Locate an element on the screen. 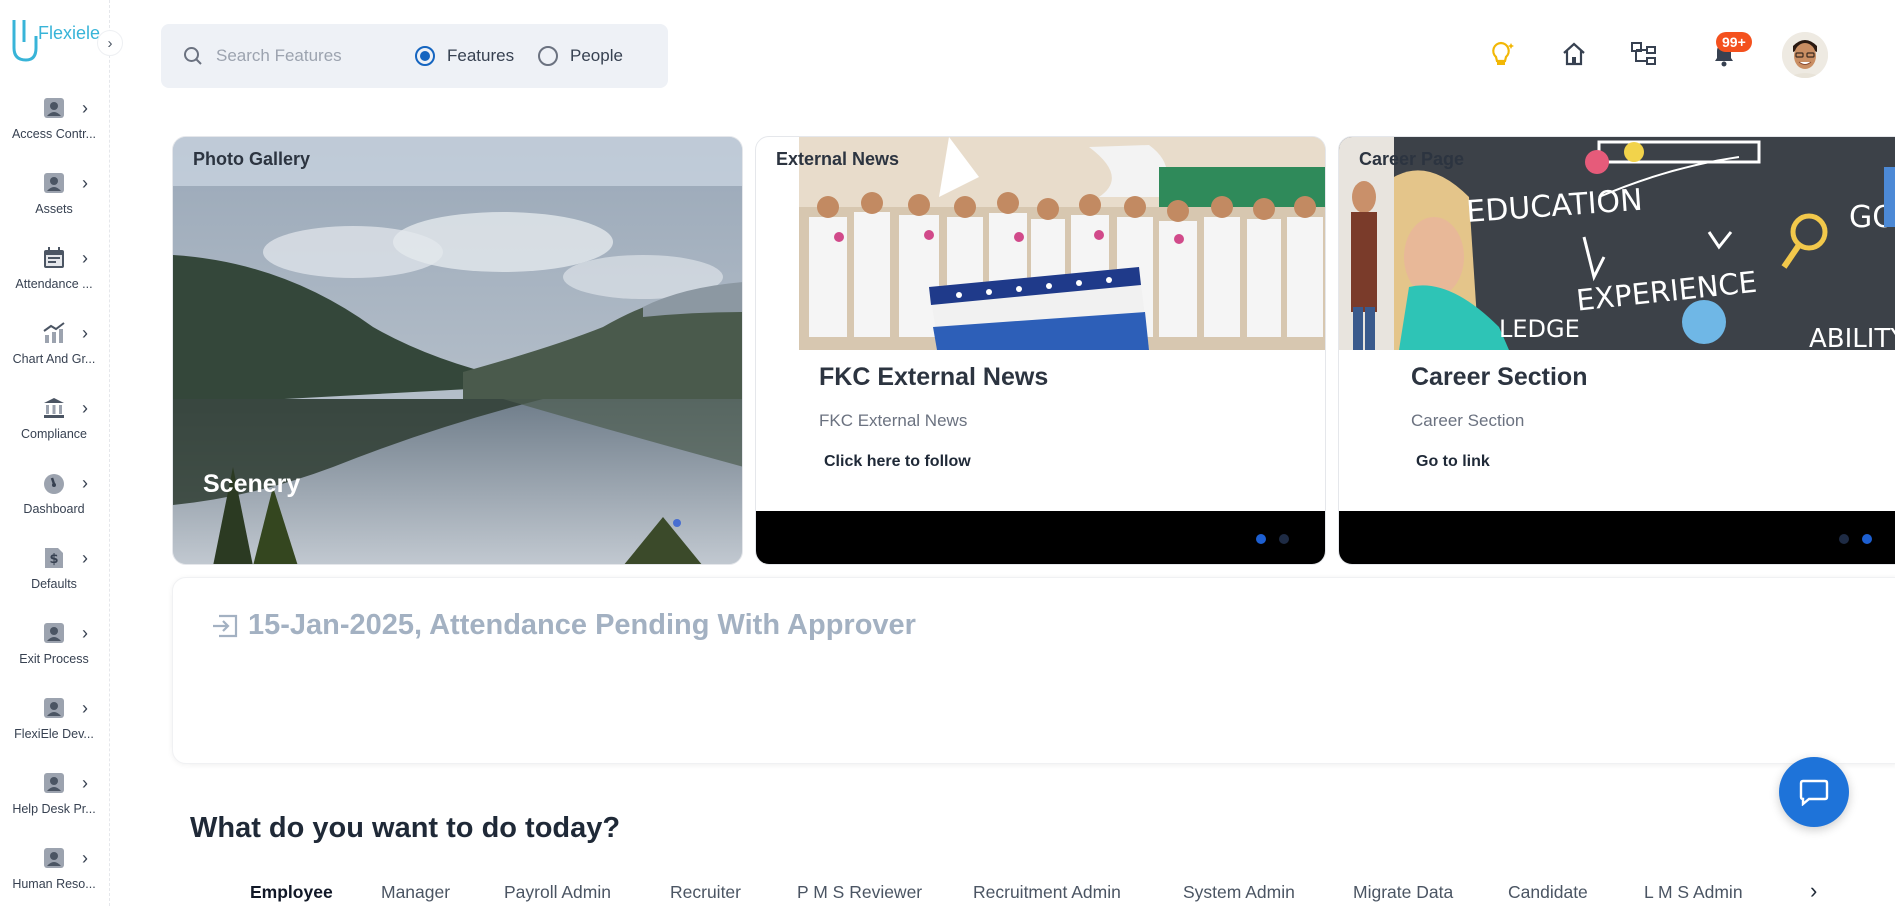  svg-text: LEDGE is located at coordinates (1539, 329).